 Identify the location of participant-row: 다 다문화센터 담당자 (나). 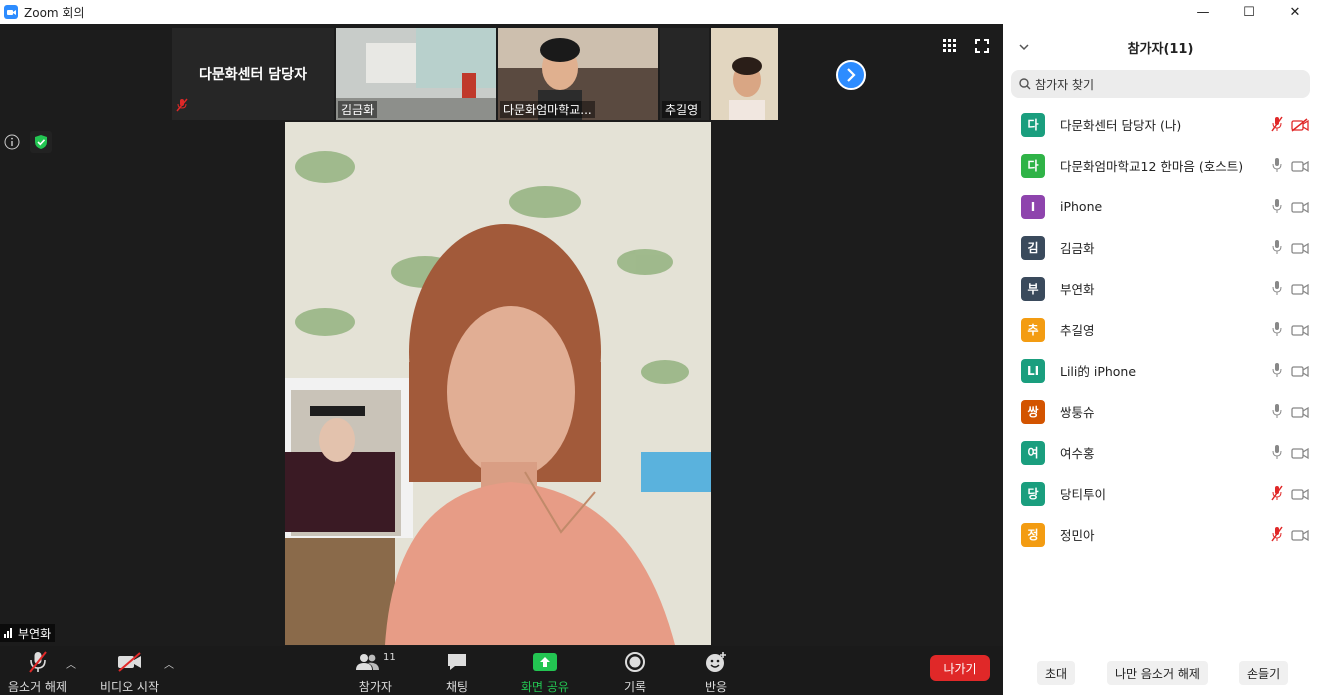
(1160, 124).